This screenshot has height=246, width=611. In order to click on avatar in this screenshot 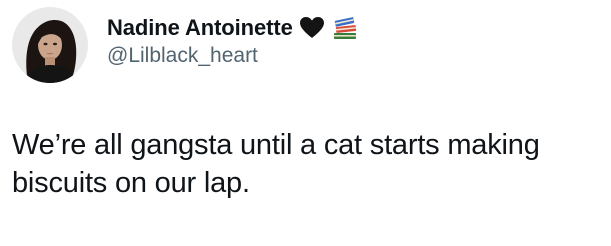, I will do `click(50, 45)`.